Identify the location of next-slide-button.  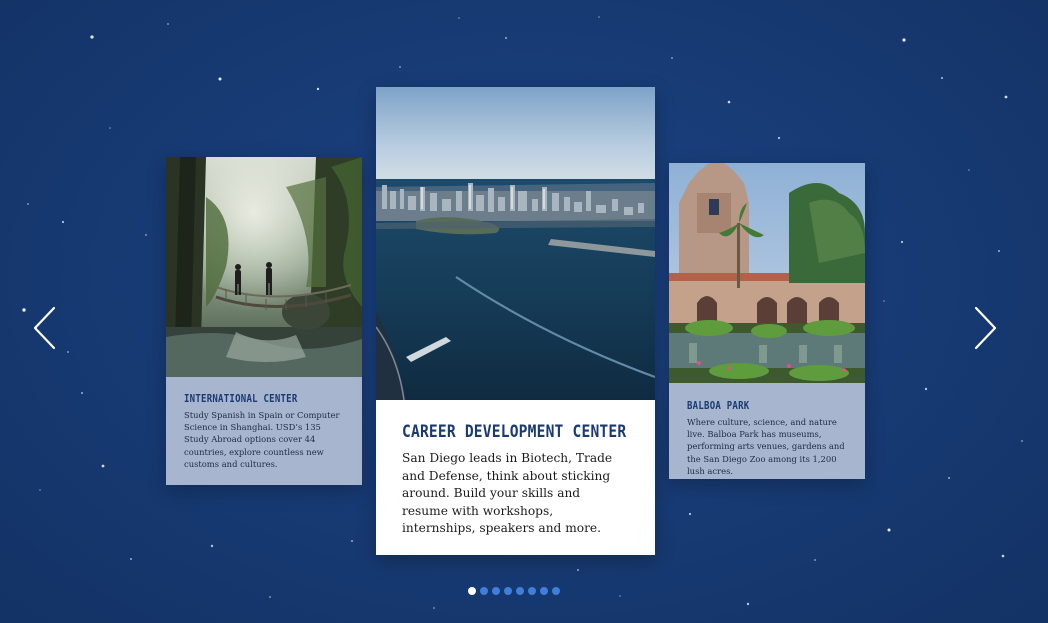
(985, 328).